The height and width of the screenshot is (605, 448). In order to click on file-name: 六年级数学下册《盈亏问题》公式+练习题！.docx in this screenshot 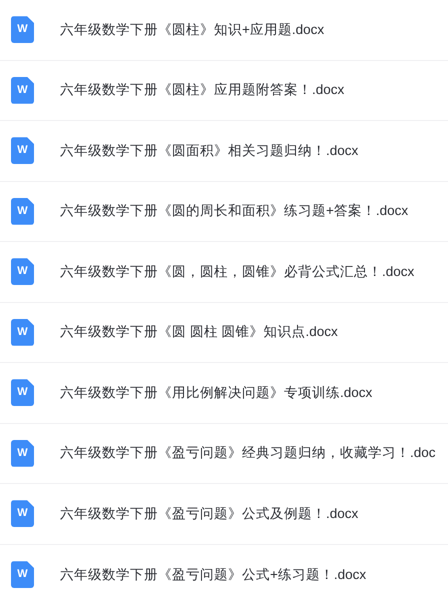, I will do `click(213, 574)`.